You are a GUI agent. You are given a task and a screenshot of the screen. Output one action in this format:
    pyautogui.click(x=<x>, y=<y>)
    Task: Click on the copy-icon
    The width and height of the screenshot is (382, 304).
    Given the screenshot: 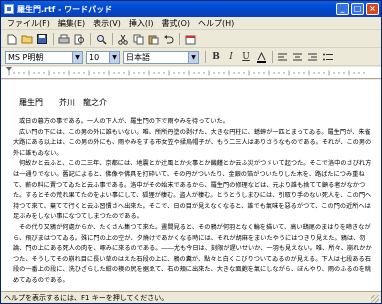 What is the action you would take?
    pyautogui.click(x=138, y=39)
    